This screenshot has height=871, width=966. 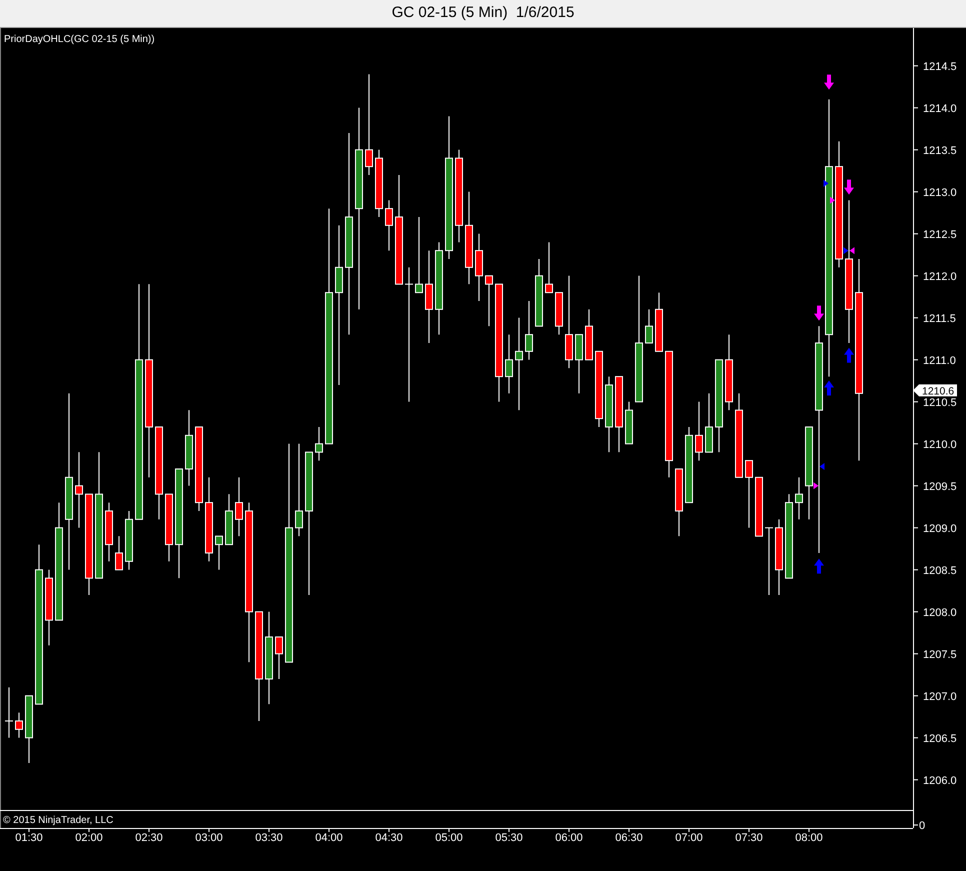 What do you see at coordinates (449, 838) in the screenshot?
I see `time-axis-label: 05:00` at bounding box center [449, 838].